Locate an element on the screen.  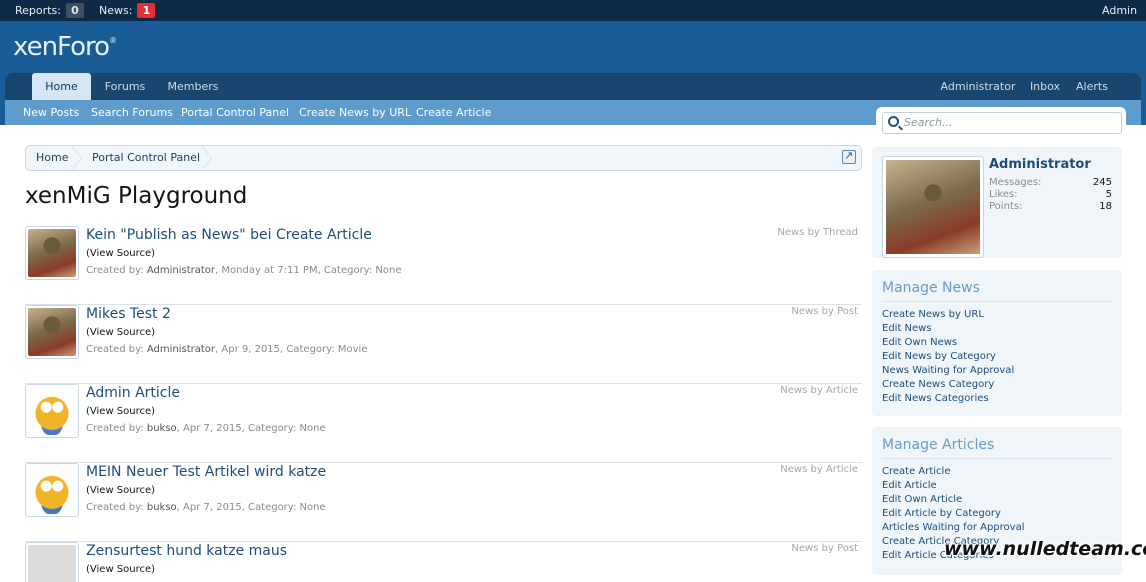
news-title: MEIN Neuer Test Artikel wird katze is located at coordinates (206, 472).